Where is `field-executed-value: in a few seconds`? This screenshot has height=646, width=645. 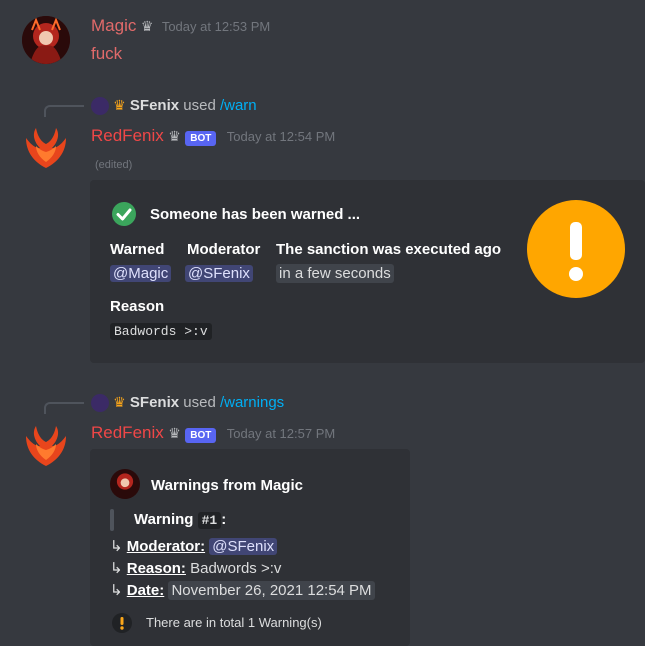
field-executed-value: in a few seconds is located at coordinates (335, 273).